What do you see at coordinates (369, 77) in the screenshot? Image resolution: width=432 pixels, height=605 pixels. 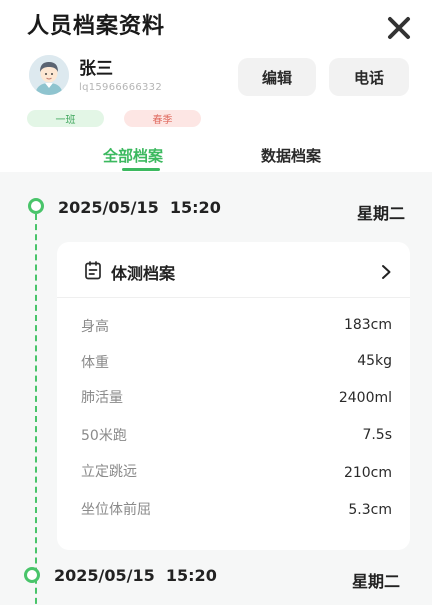 I see `call-button: 电话` at bounding box center [369, 77].